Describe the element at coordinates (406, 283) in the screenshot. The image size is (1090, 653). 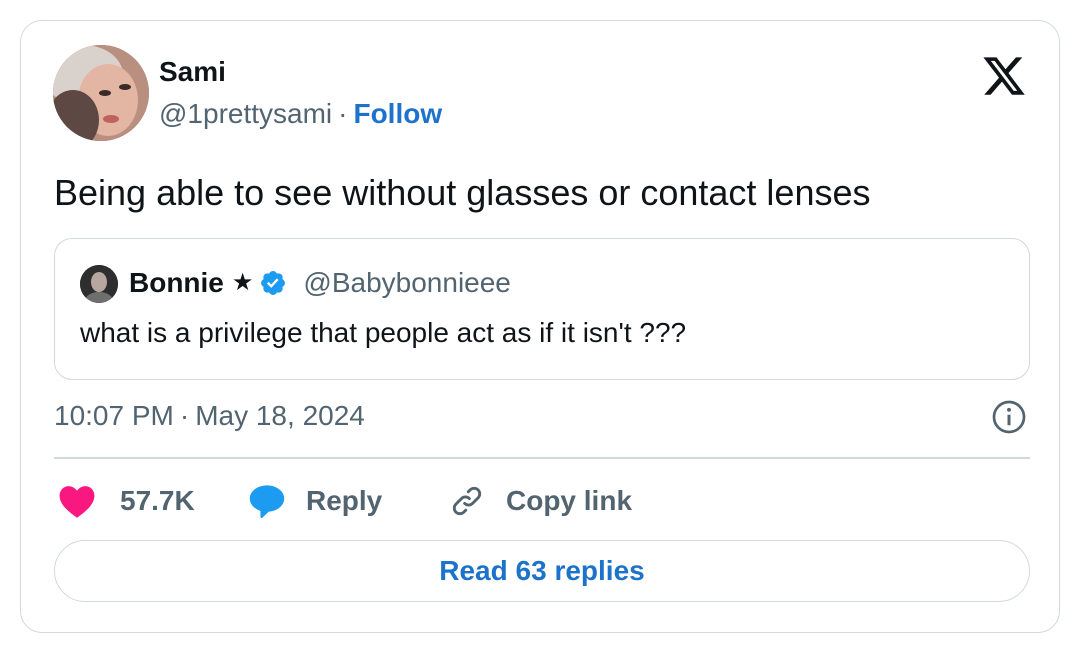
I see `quoted-author-handle: @Babybonnieee` at that location.